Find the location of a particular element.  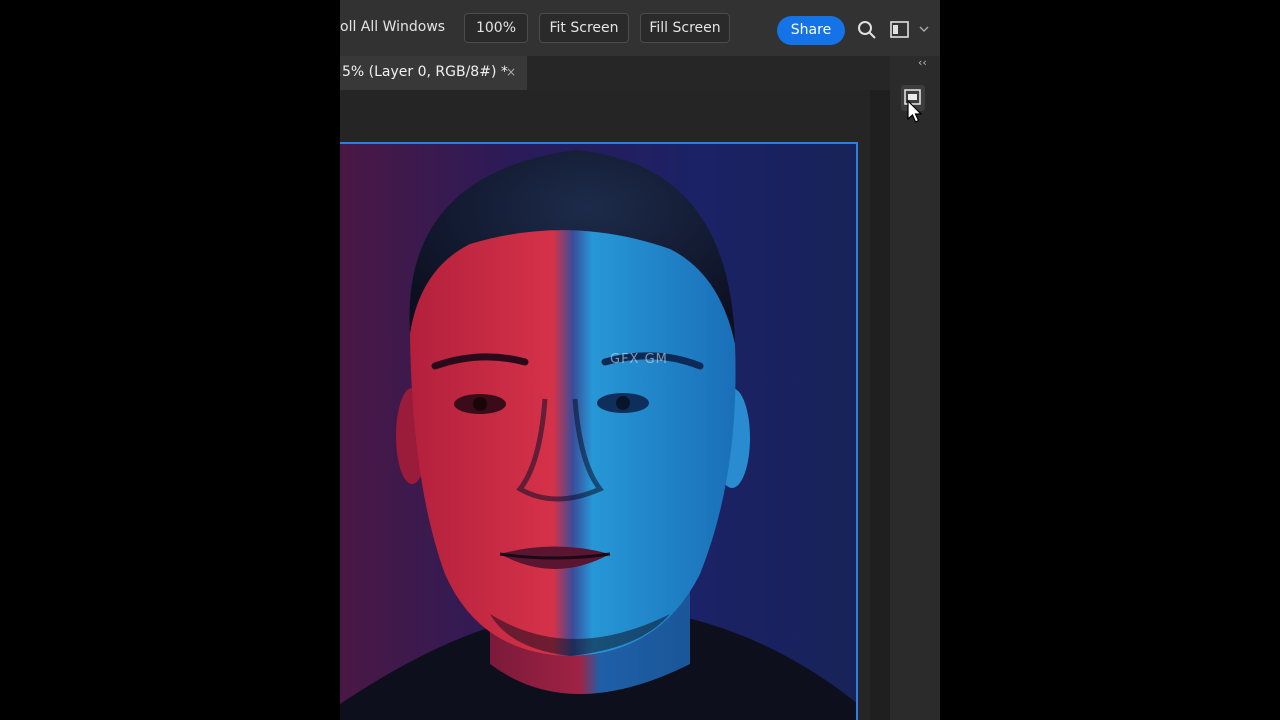

document-tab: 5% (Layer 0, RGB/8#) * × is located at coordinates (433, 73).